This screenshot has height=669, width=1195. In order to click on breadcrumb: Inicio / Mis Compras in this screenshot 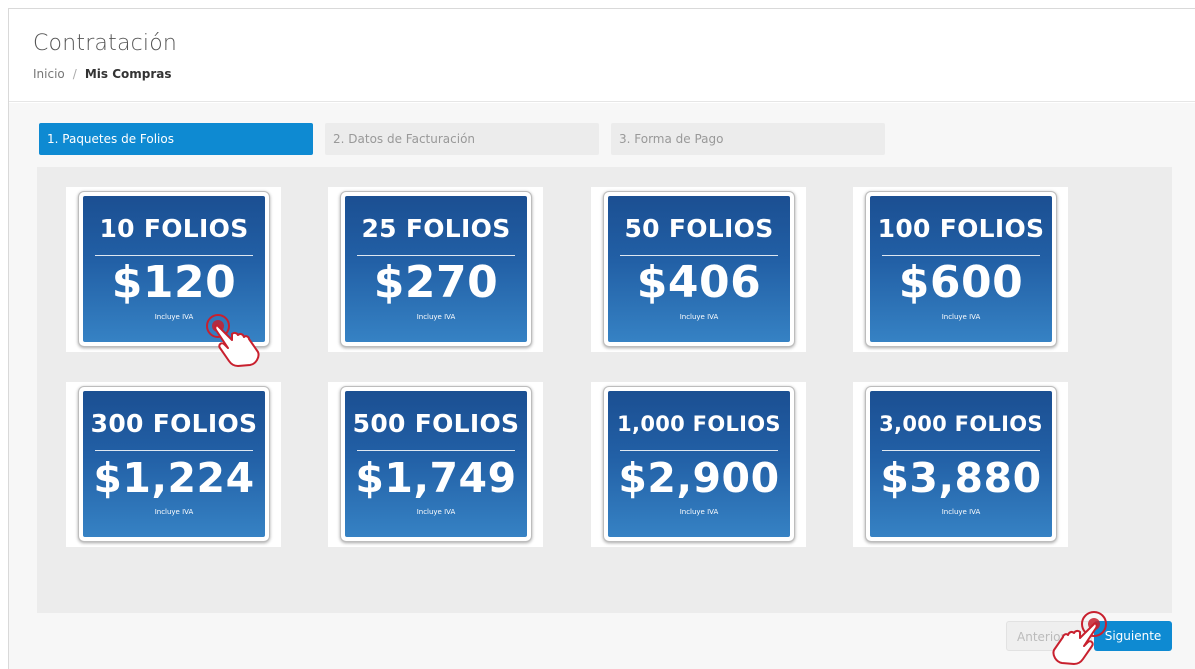, I will do `click(102, 74)`.